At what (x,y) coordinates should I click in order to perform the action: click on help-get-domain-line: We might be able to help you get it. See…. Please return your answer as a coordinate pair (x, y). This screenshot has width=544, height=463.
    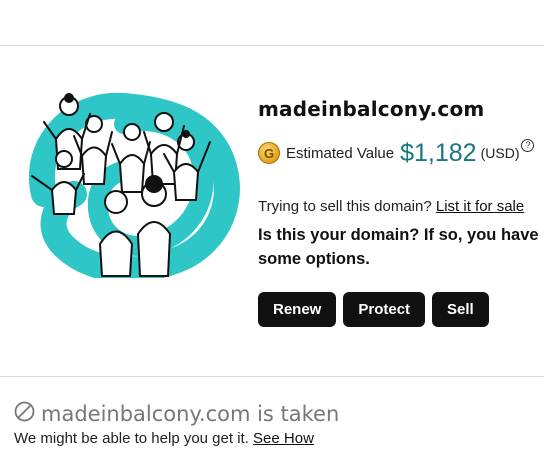
    Looking at the image, I should click on (164, 438).